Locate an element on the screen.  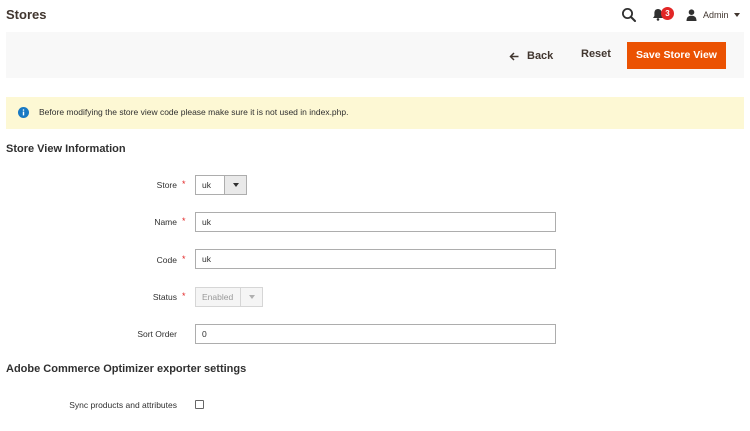
user-account-menu: Admin is located at coordinates (713, 15).